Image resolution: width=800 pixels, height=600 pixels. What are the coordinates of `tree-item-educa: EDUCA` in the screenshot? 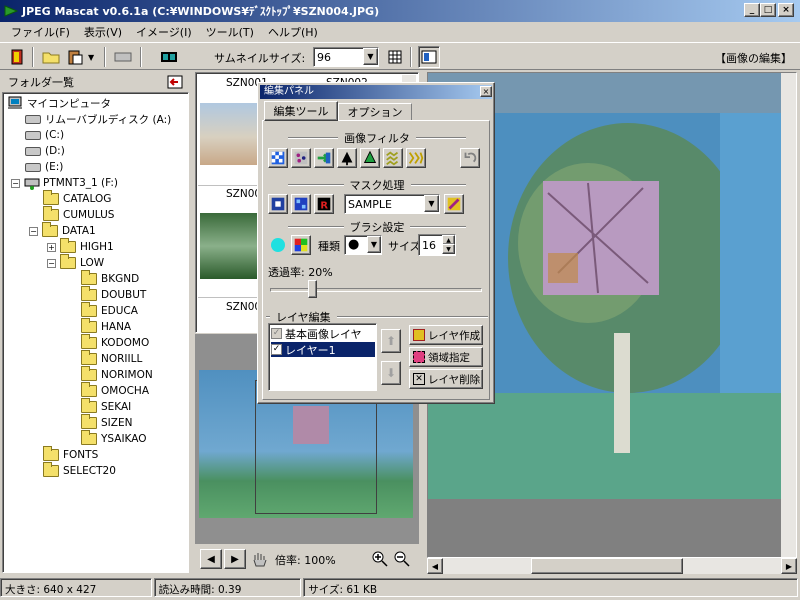 It's located at (109, 310).